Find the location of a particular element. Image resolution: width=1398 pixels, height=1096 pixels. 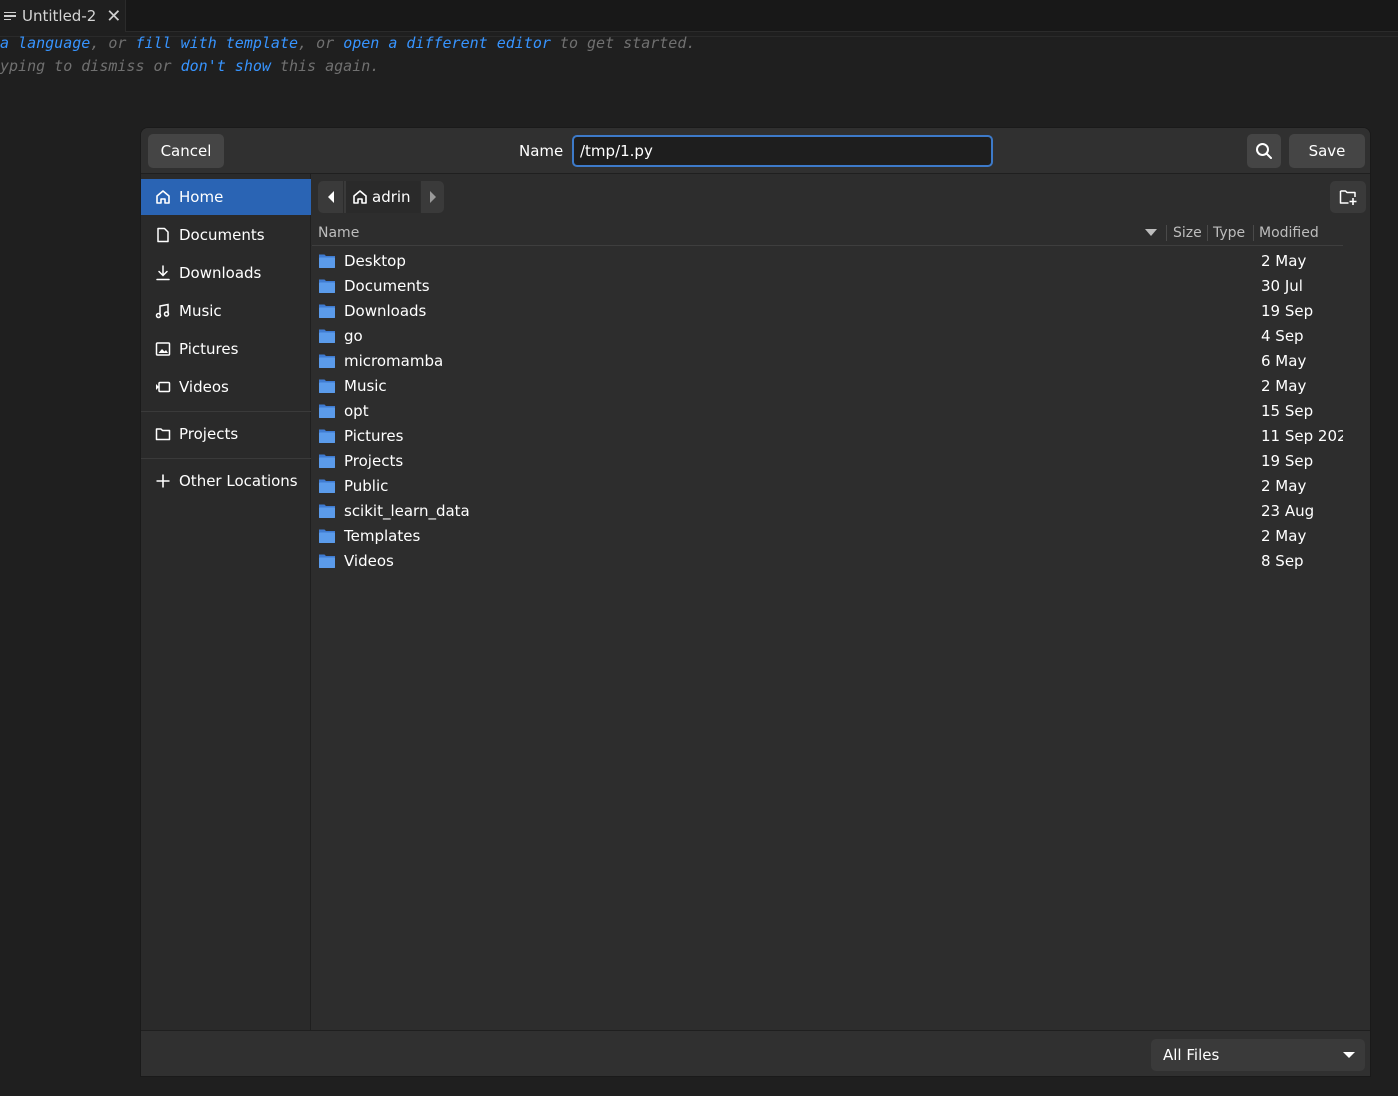

sidebar-item-videos: Videos is located at coordinates (226, 387).